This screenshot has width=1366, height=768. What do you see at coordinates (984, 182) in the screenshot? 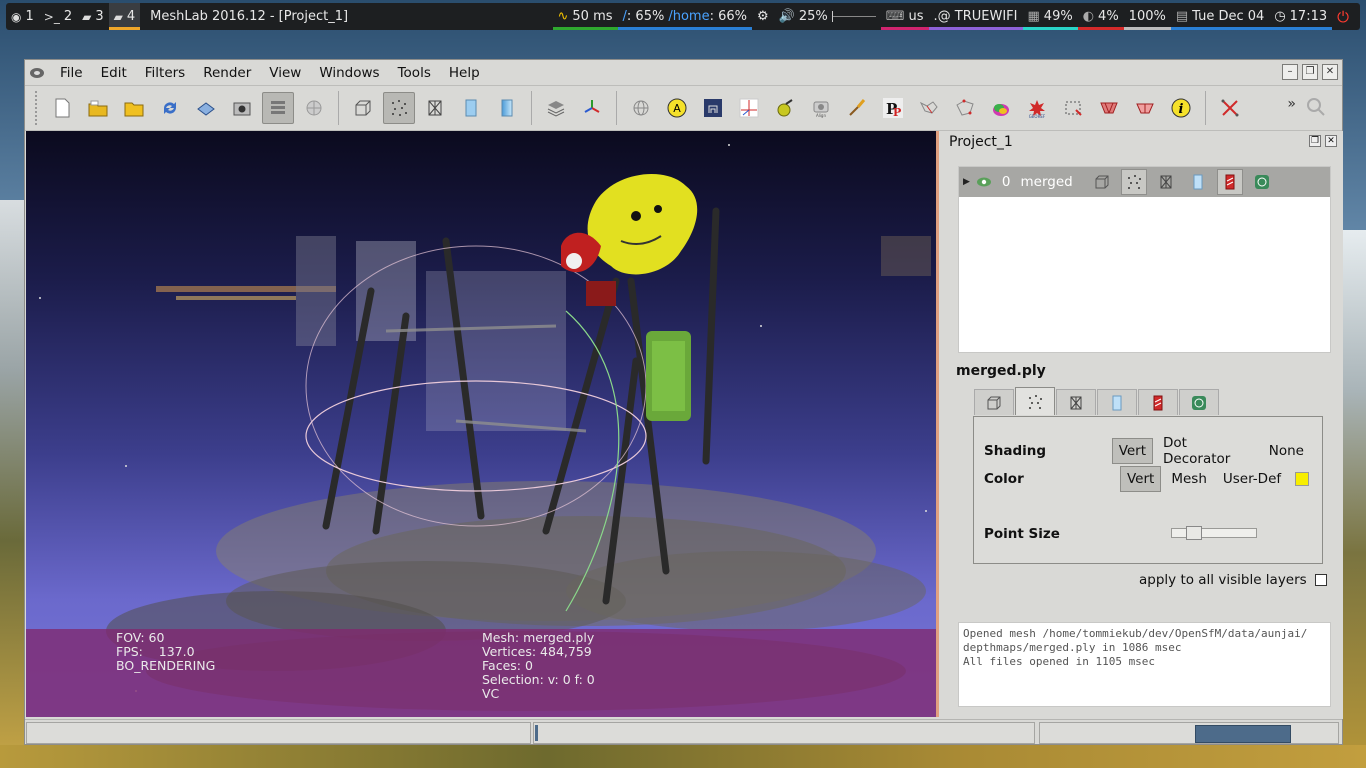
I see `eye-visibility-icon` at bounding box center [984, 182].